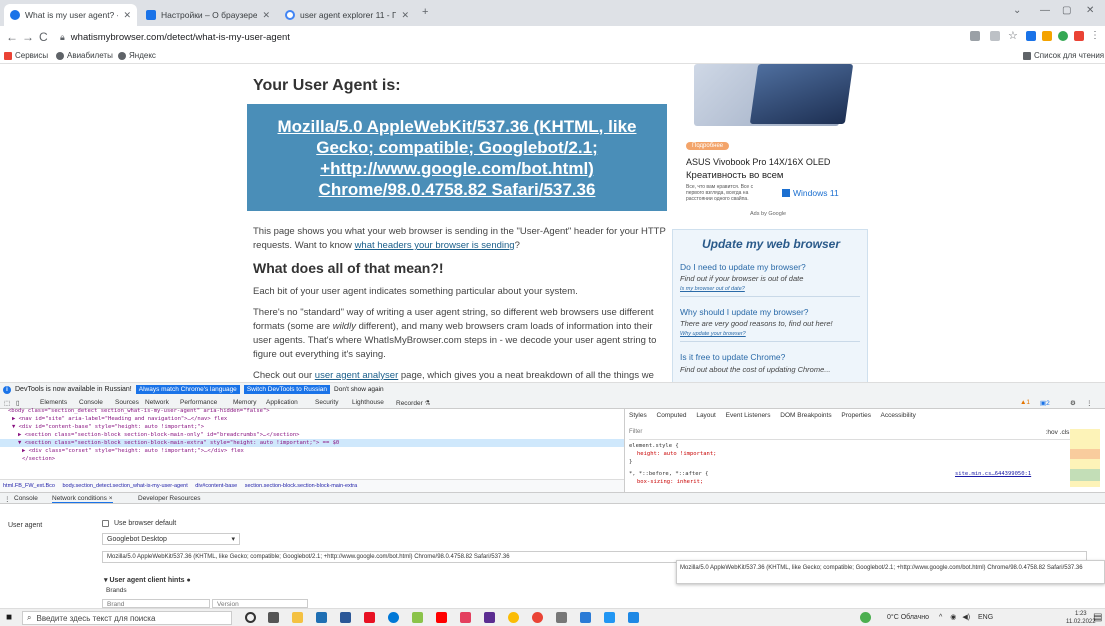  Describe the element at coordinates (425, 12) in the screenshot. I see `new-tab-icon: +` at that location.